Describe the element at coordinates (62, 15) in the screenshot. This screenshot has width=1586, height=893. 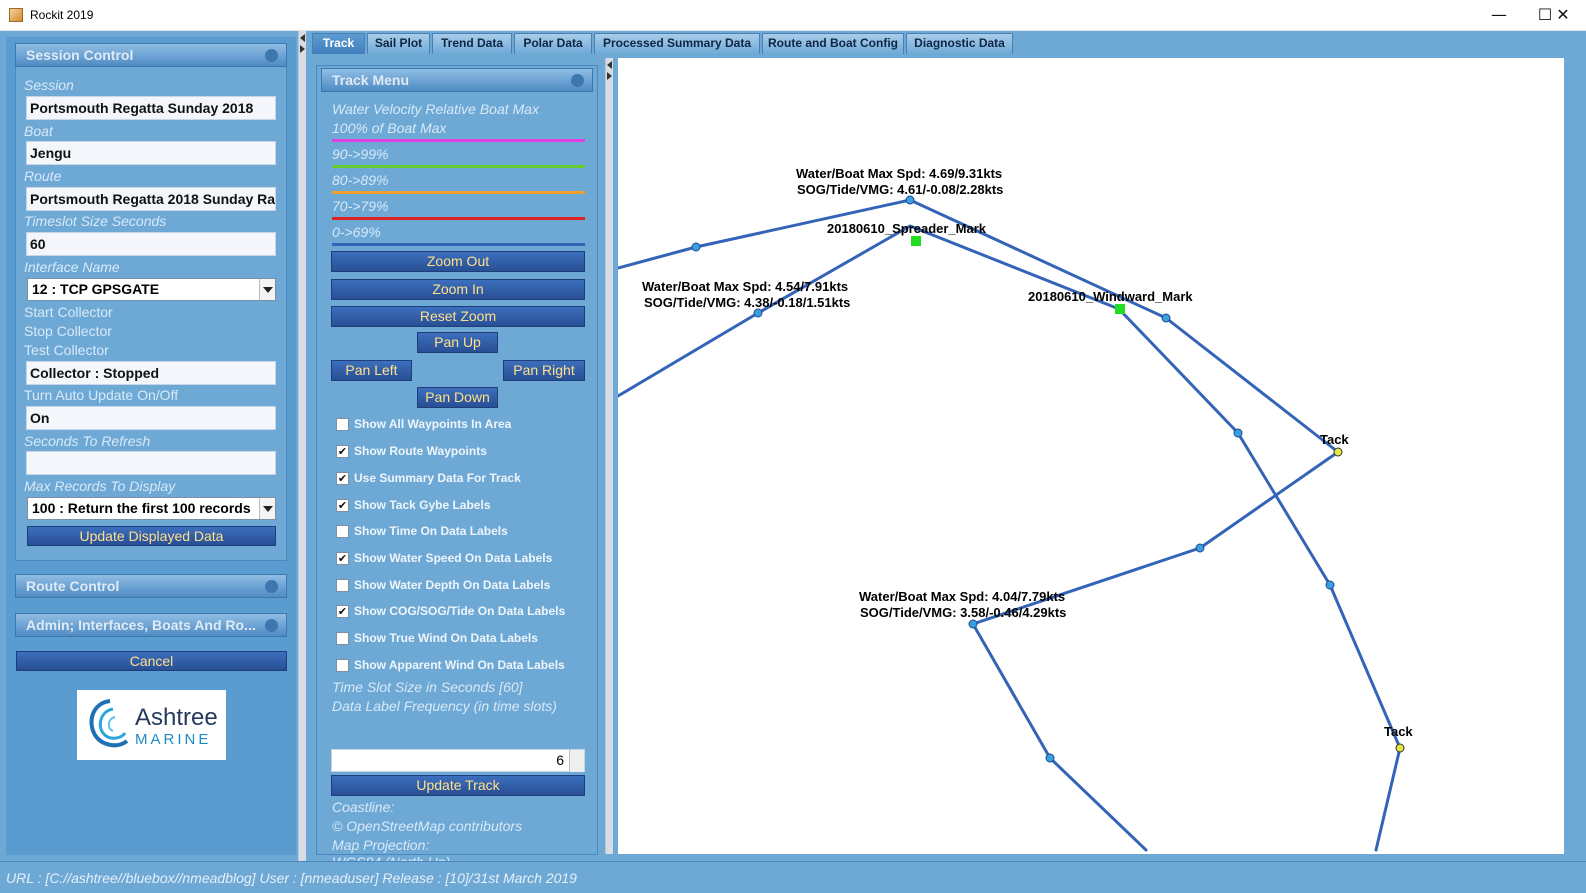
I see `window-title: Rockit 2019` at that location.